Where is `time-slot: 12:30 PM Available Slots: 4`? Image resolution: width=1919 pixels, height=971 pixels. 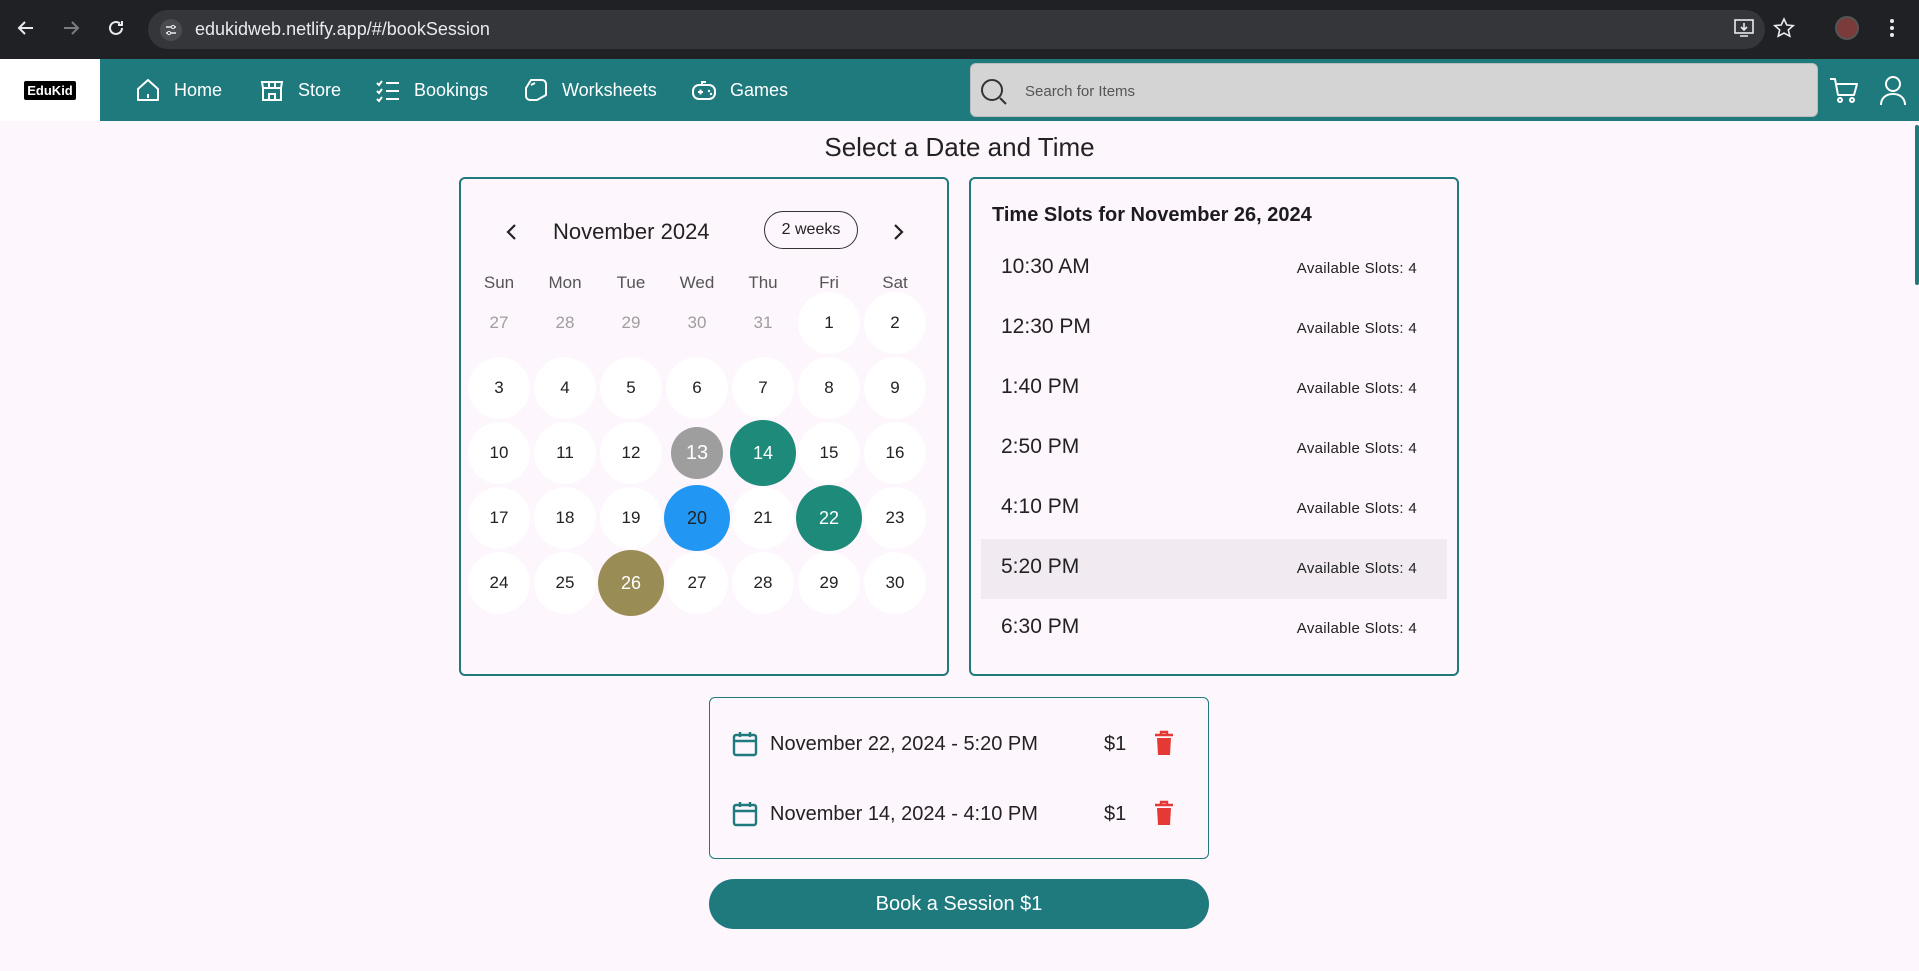
time-slot: 12:30 PM Available Slots: 4 is located at coordinates (1214, 329).